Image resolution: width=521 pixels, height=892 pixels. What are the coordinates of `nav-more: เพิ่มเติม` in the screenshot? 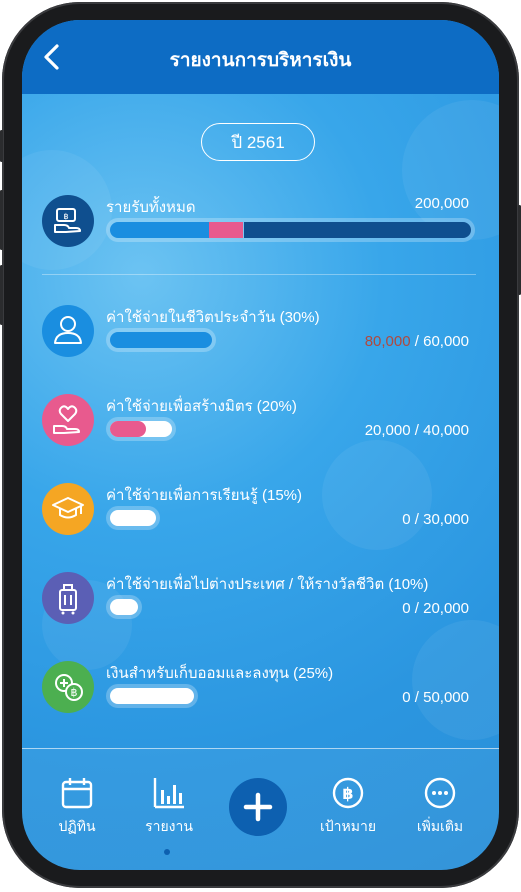 It's located at (440, 807).